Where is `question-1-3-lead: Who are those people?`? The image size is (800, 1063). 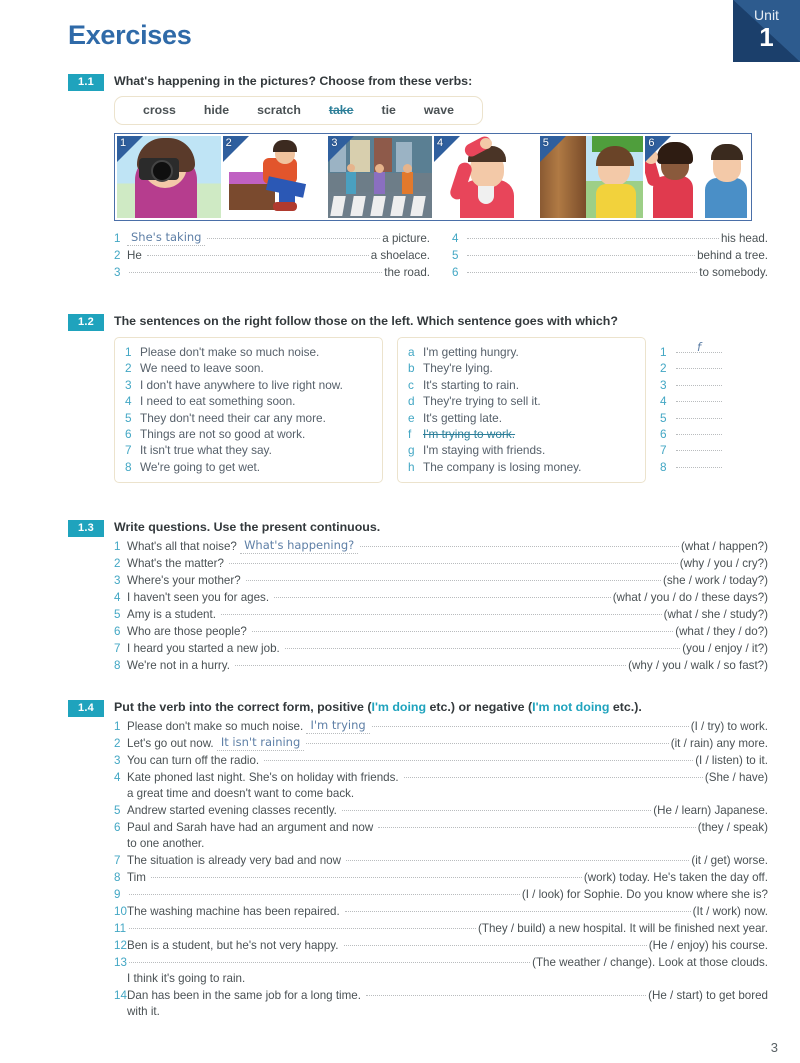 question-1-3-lead: Who are those people? is located at coordinates (189, 631).